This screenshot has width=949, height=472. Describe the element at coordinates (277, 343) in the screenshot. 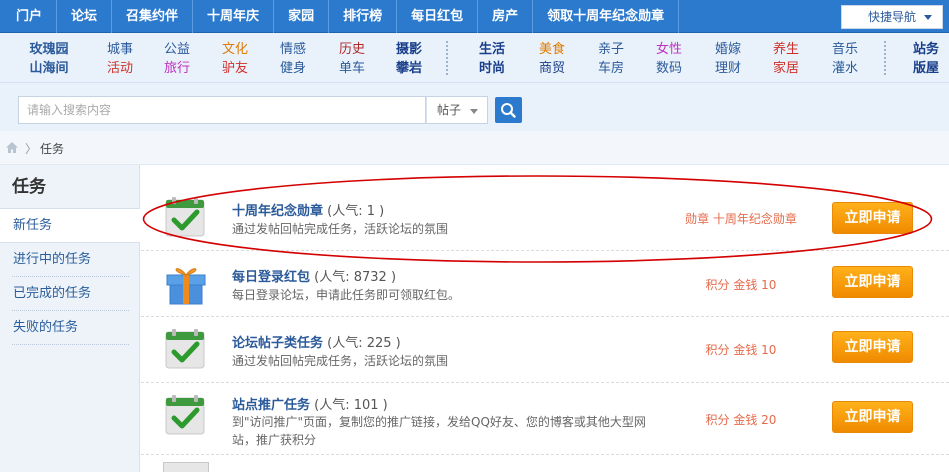

I see `task-name-link: 论坛帖子类任务` at that location.